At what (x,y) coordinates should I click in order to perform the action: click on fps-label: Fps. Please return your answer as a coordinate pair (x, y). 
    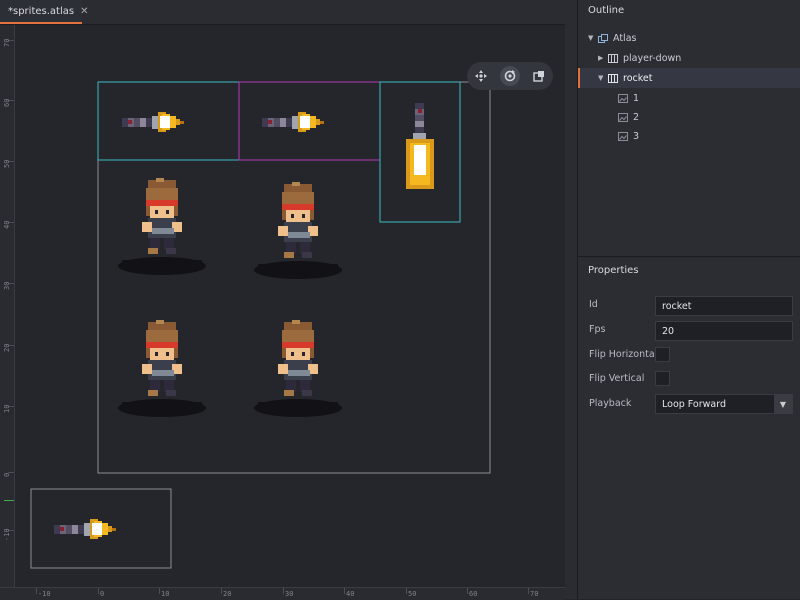
    Looking at the image, I should click on (597, 329).